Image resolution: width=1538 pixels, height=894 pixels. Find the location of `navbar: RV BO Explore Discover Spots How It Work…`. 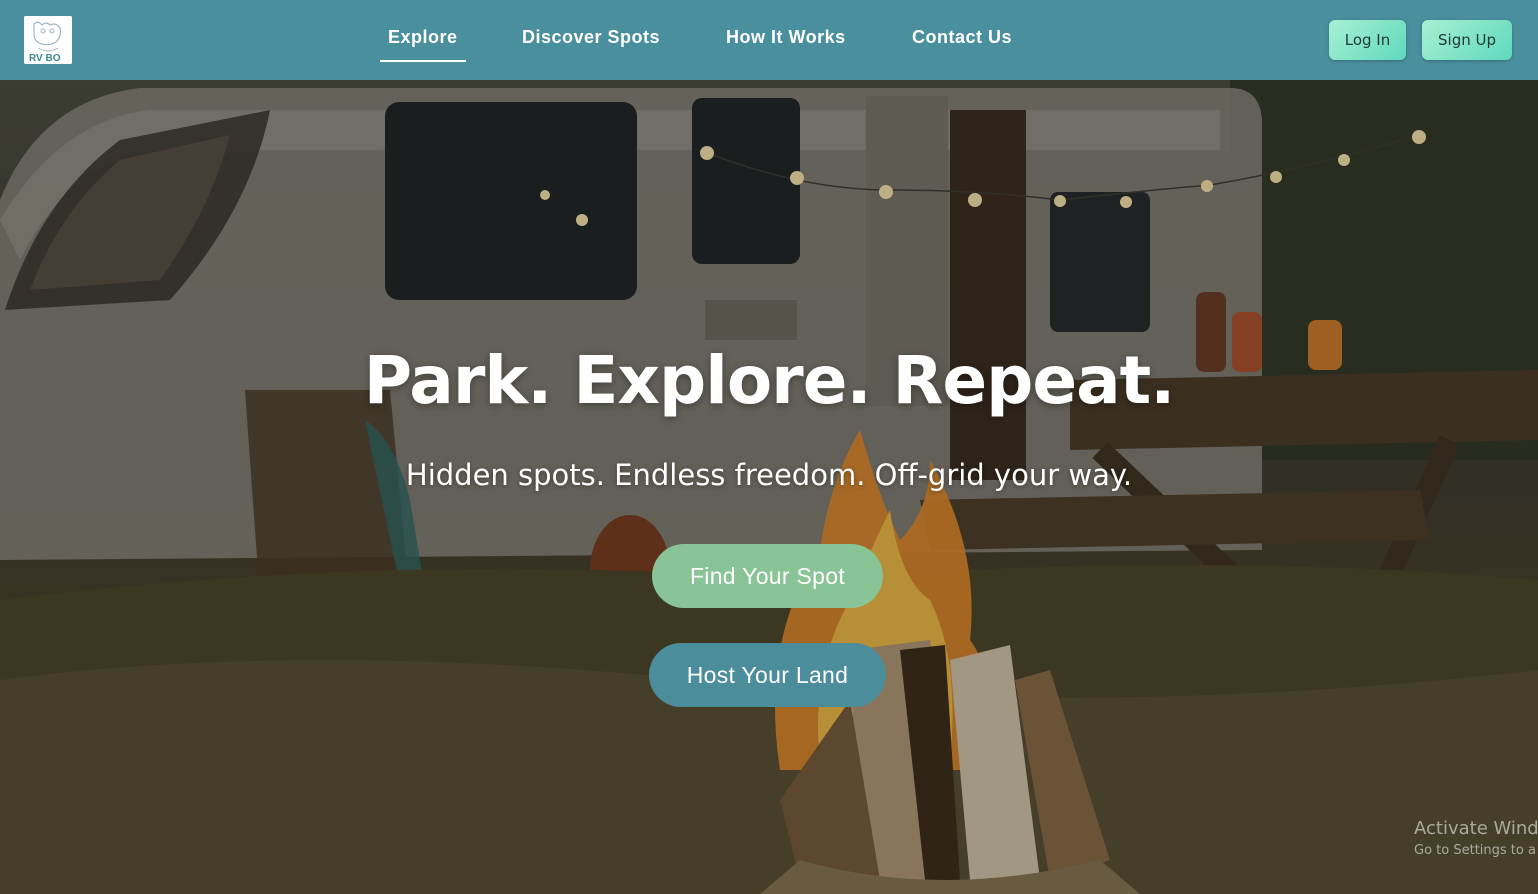

navbar: RV BO Explore Discover Spots How It Work… is located at coordinates (769, 40).